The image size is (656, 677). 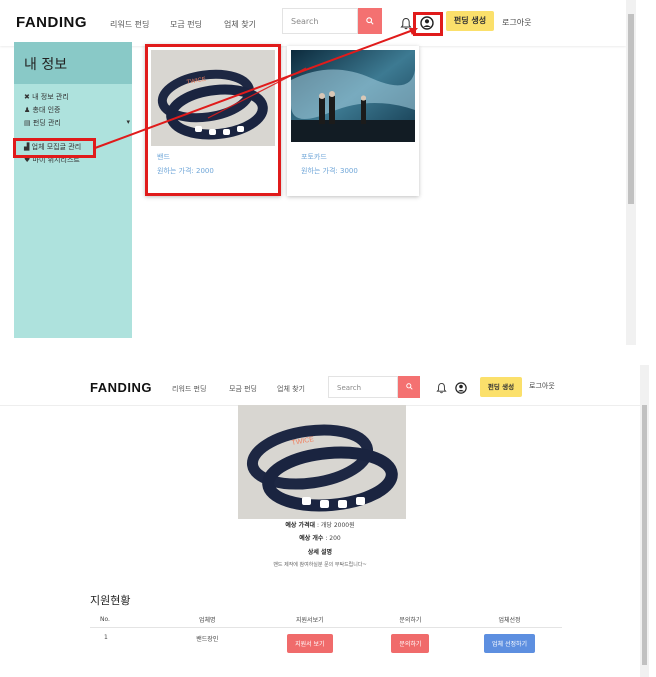 I want to click on create-funding-button: 펀딩 생성, so click(x=501, y=387).